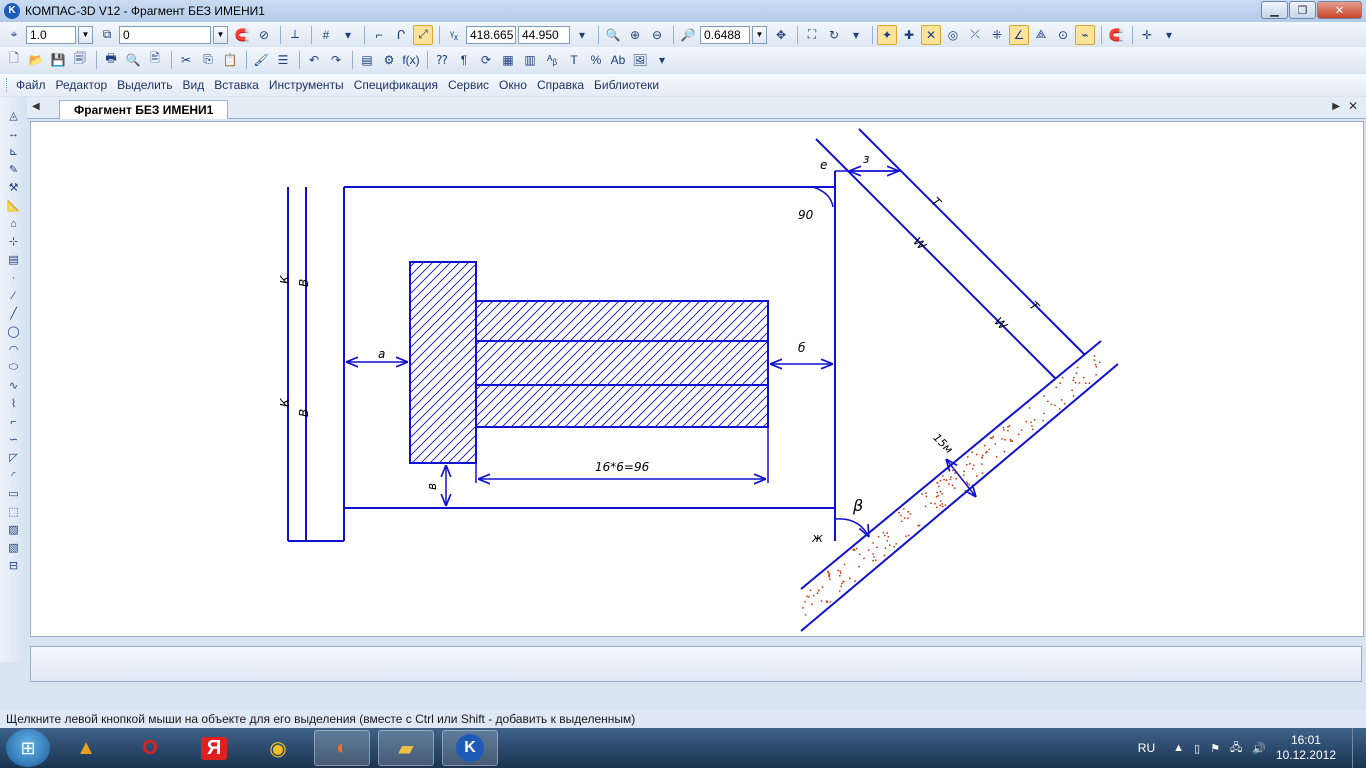  What do you see at coordinates (423, 34) in the screenshot?
I see `ortho-mode-icon: ⤢` at bounding box center [423, 34].